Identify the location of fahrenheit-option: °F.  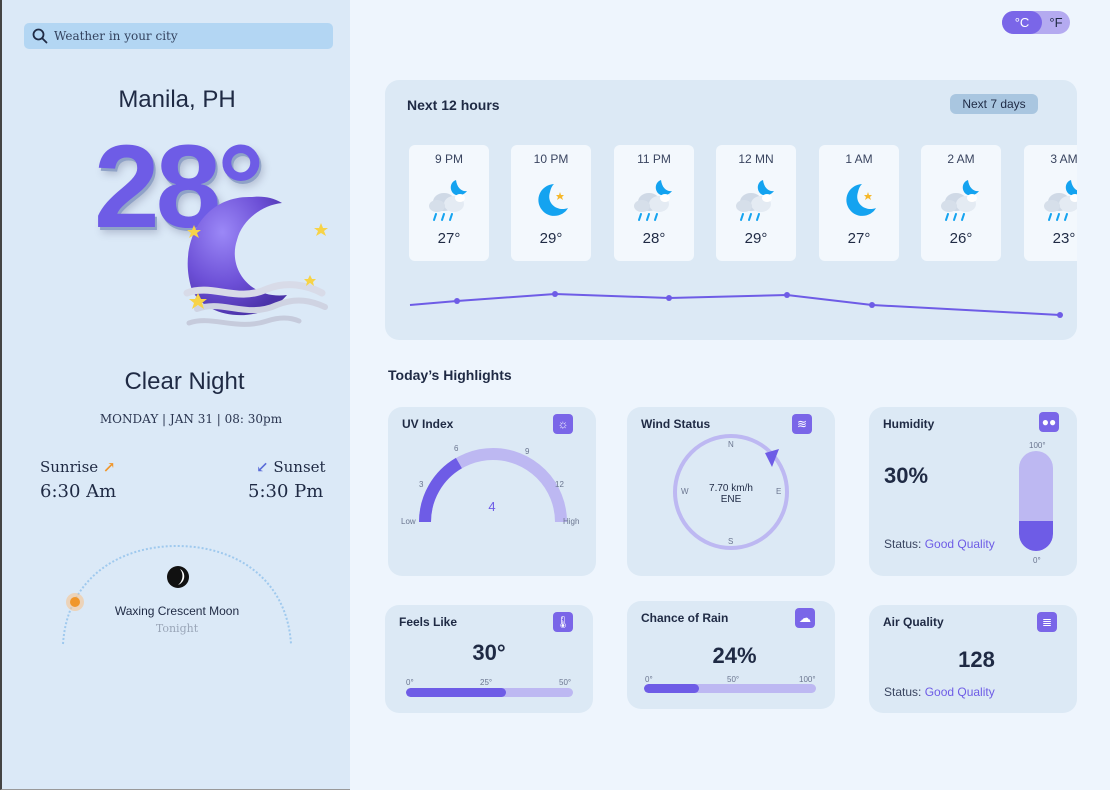
(1056, 22).